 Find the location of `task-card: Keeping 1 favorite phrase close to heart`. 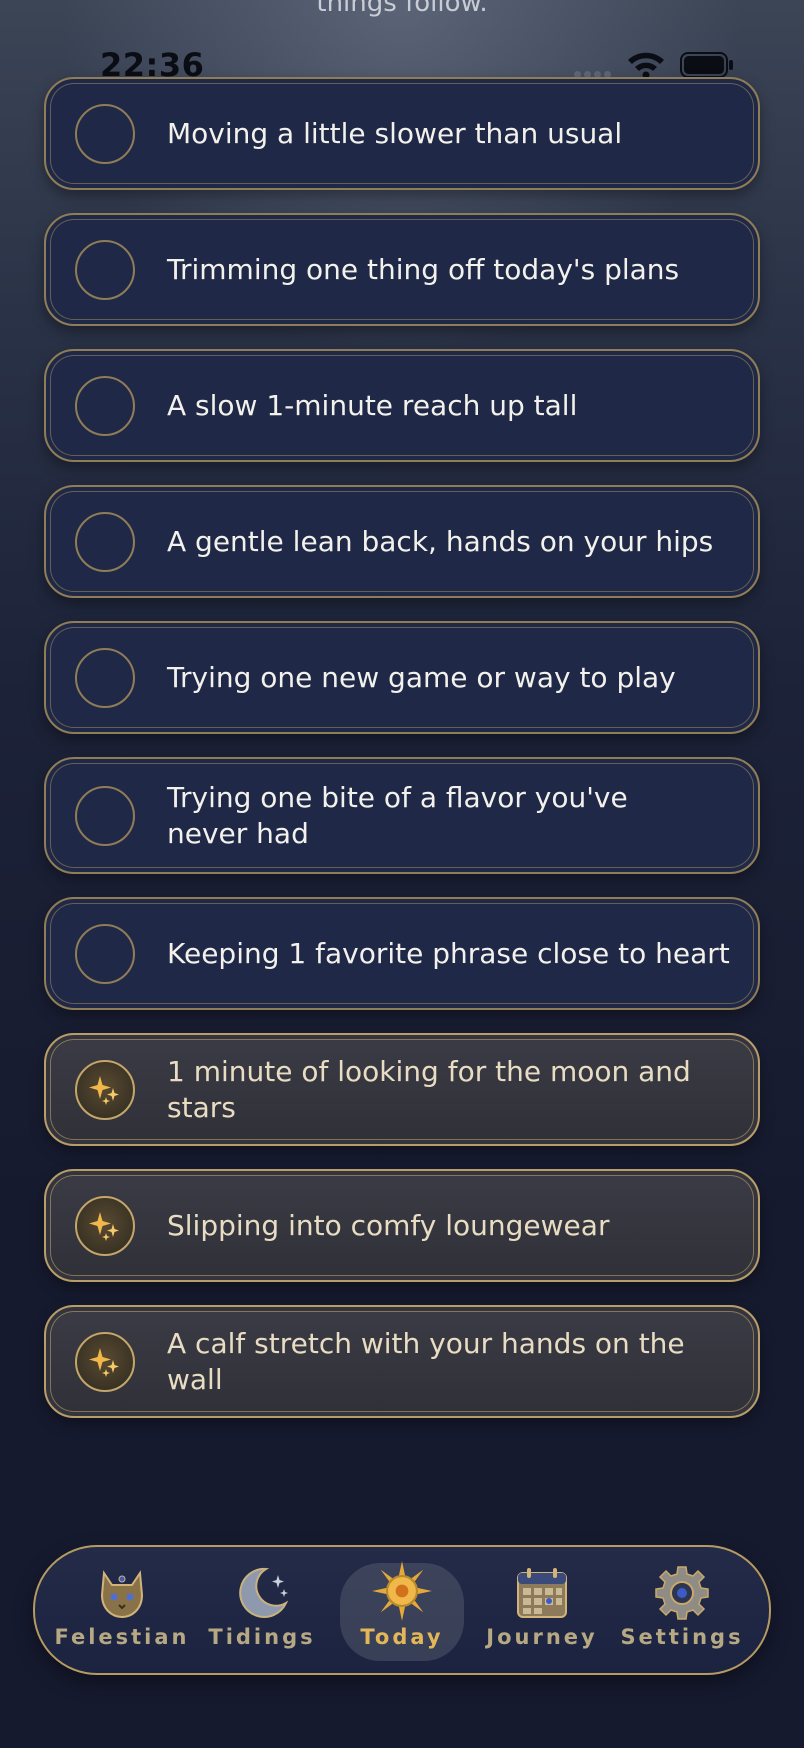

task-card: Keeping 1 favorite phrase close to heart is located at coordinates (402, 953).